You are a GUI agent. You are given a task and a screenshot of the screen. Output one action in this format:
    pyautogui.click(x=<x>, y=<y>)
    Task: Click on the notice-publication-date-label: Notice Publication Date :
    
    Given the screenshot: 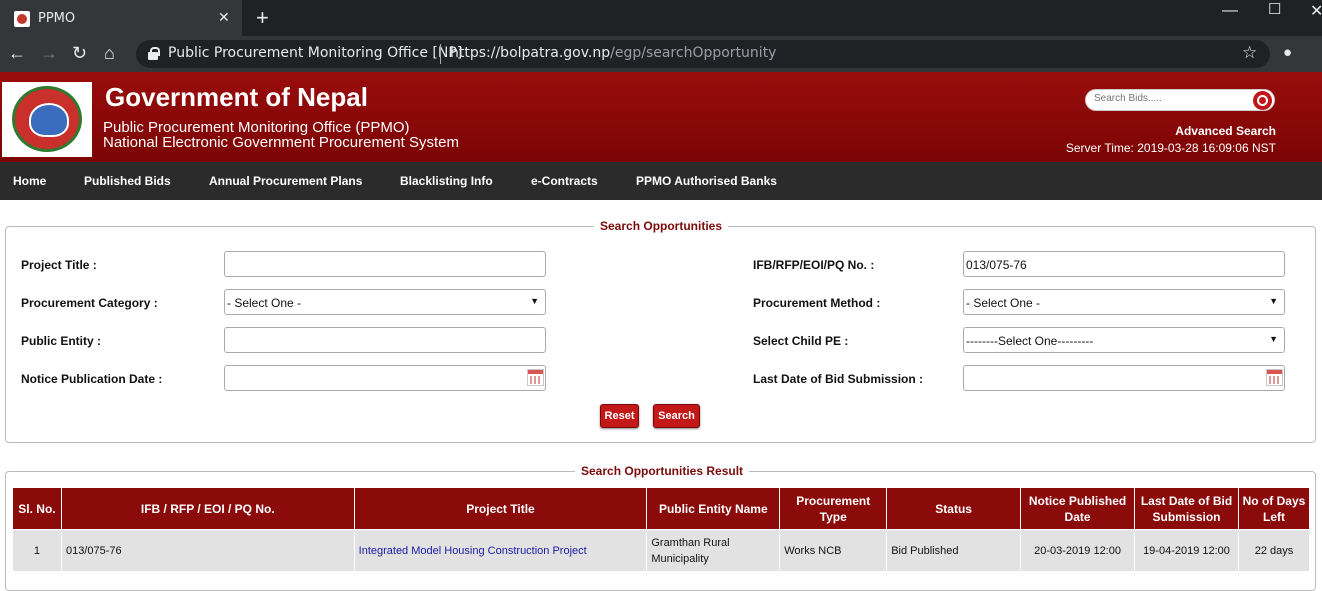 What is the action you would take?
    pyautogui.click(x=92, y=379)
    